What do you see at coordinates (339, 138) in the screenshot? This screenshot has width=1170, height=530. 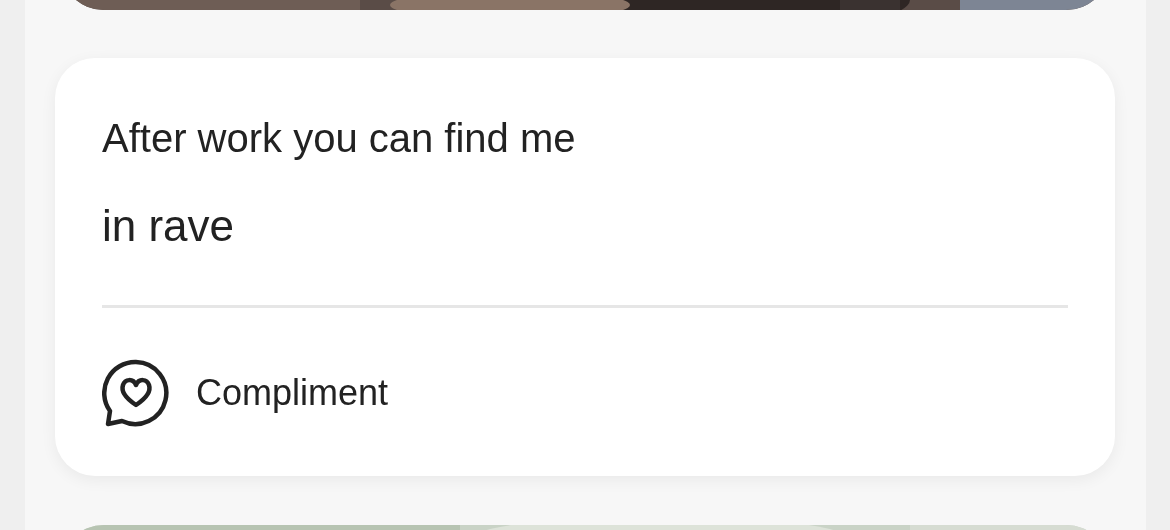 I see `prompt-question: After work you can find me` at bounding box center [339, 138].